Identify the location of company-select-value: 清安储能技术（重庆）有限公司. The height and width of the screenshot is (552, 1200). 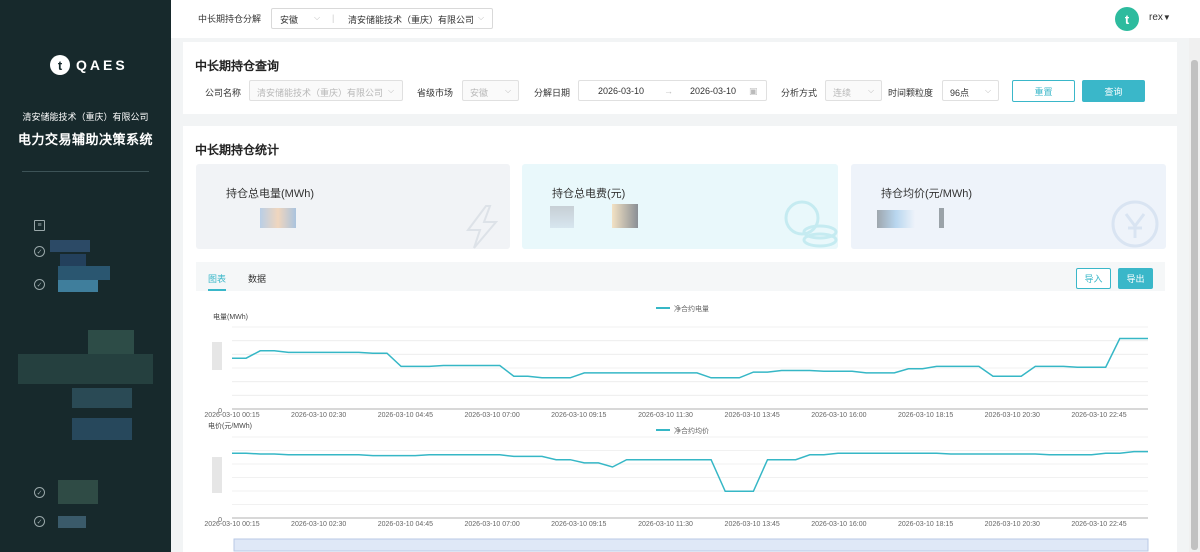
(320, 93).